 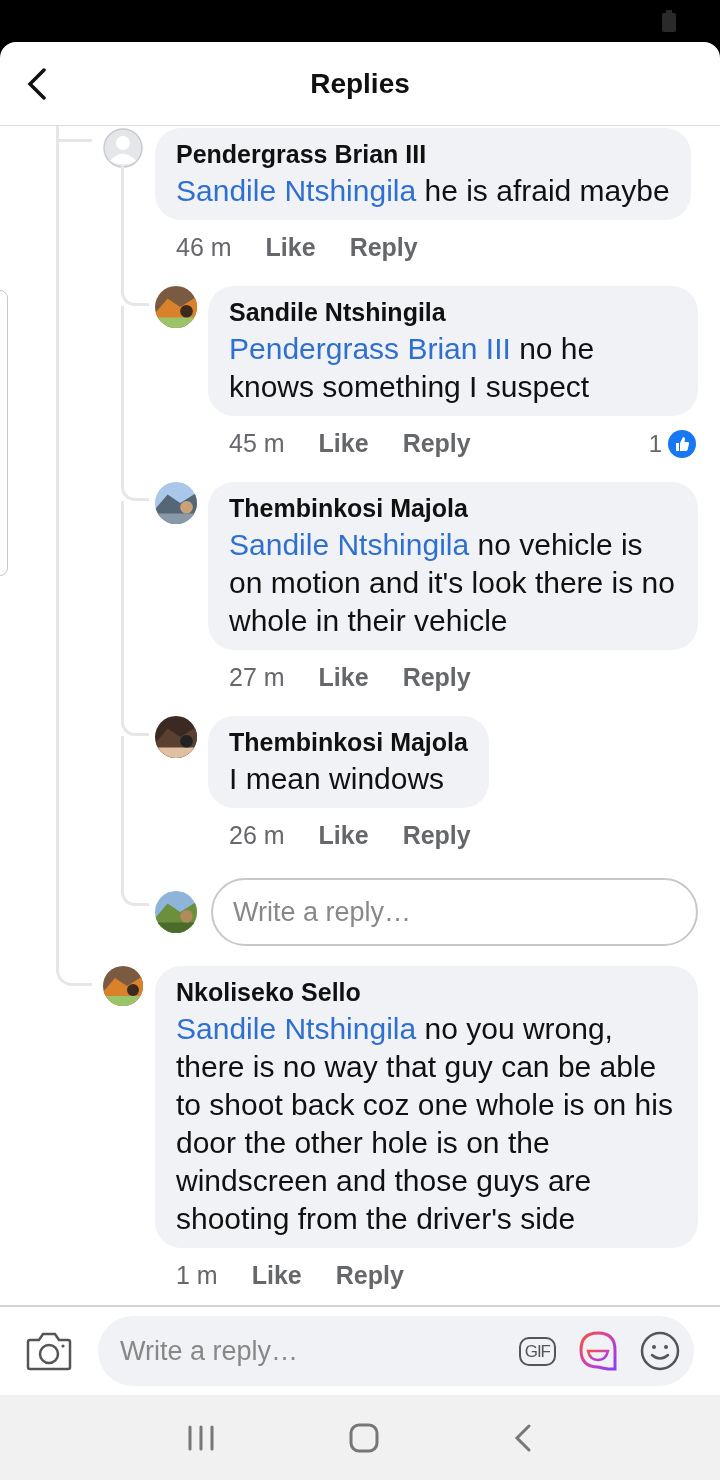 I want to click on comment-text: Sandile Ntshingila no you wrong, there is no way that guy can be able to shoot back coz one whole is on his door the other hole is on the windscreen and those guys are shooting from the driver's side, so click(x=425, y=1124).